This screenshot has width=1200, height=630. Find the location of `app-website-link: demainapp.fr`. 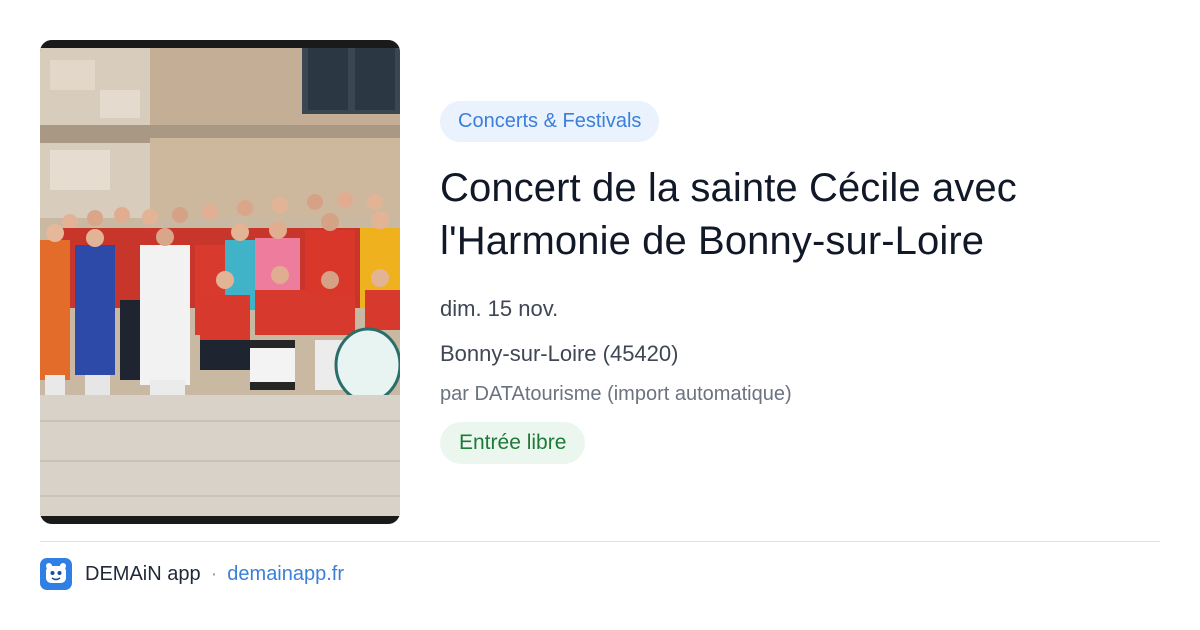

app-website-link: demainapp.fr is located at coordinates (285, 574).